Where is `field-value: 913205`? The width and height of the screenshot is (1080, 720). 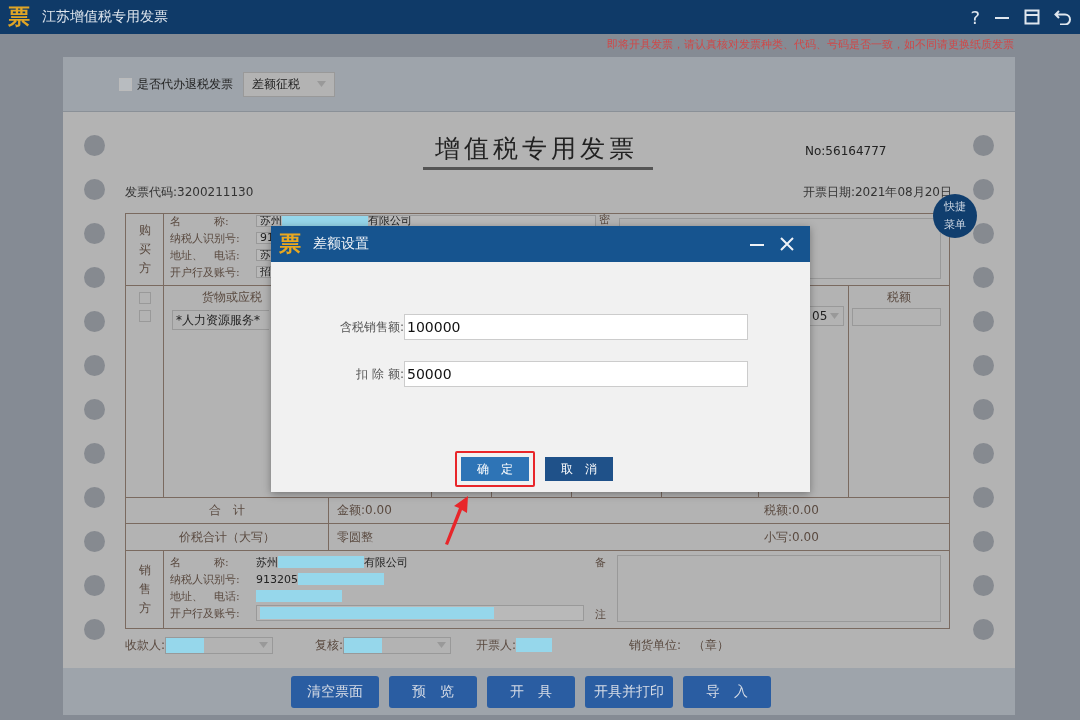 field-value: 913205 is located at coordinates (277, 579).